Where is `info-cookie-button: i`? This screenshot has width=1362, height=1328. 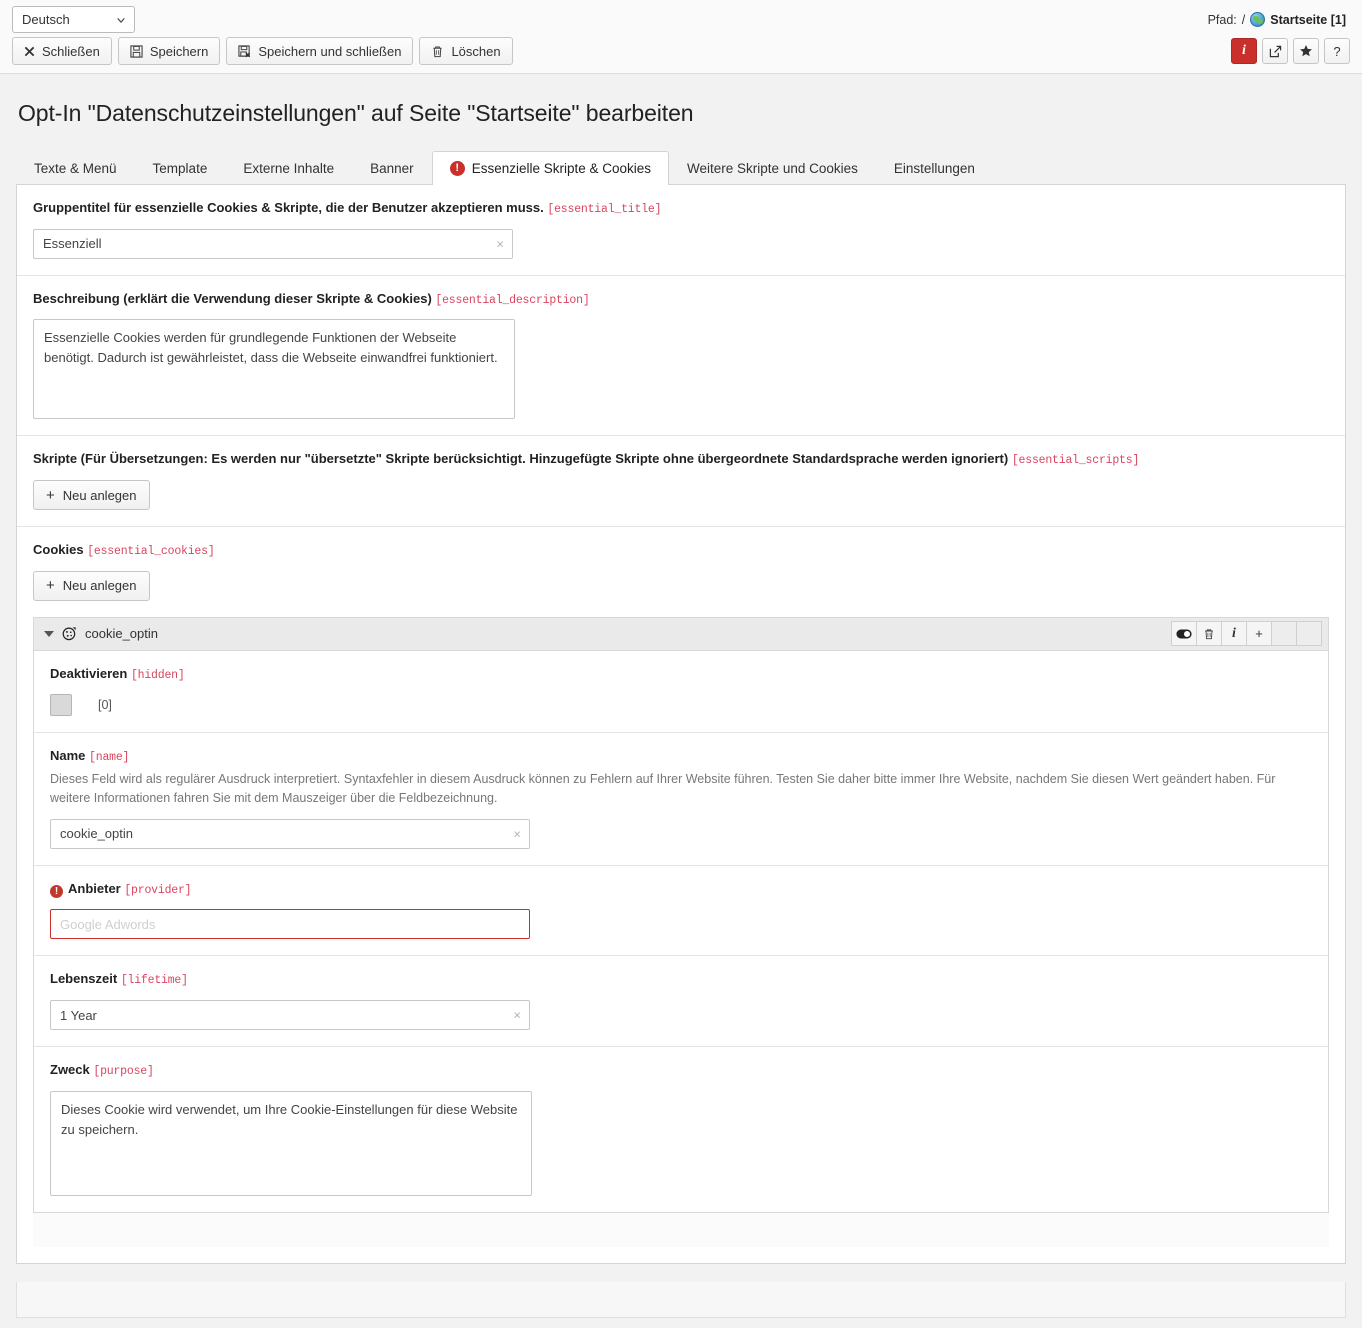 info-cookie-button: i is located at coordinates (1234, 634).